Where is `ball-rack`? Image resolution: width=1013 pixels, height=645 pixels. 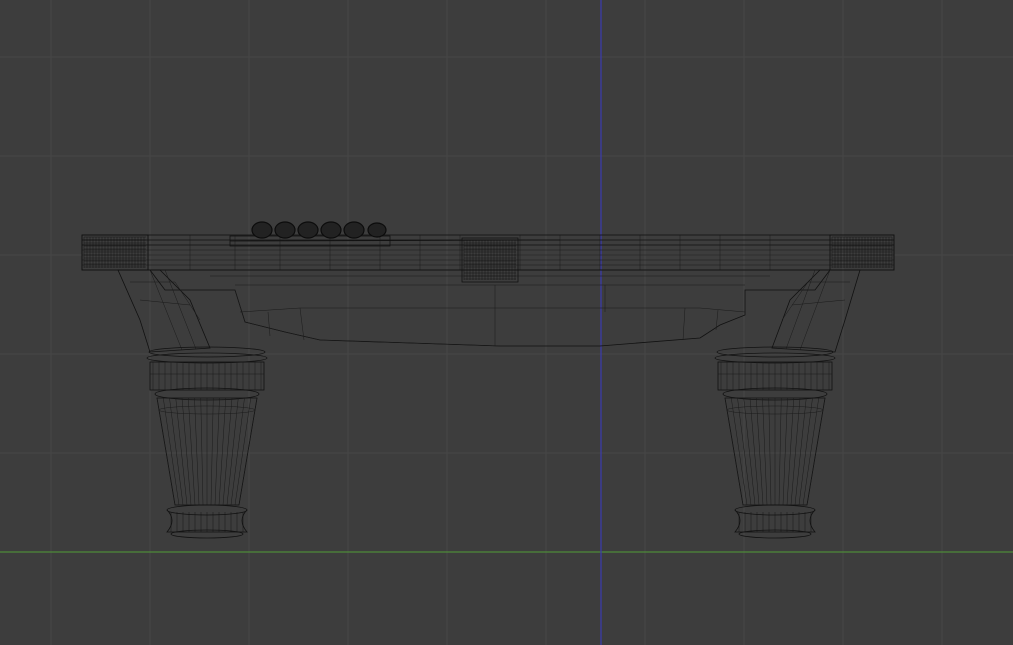
ball-rack is located at coordinates (395, 234).